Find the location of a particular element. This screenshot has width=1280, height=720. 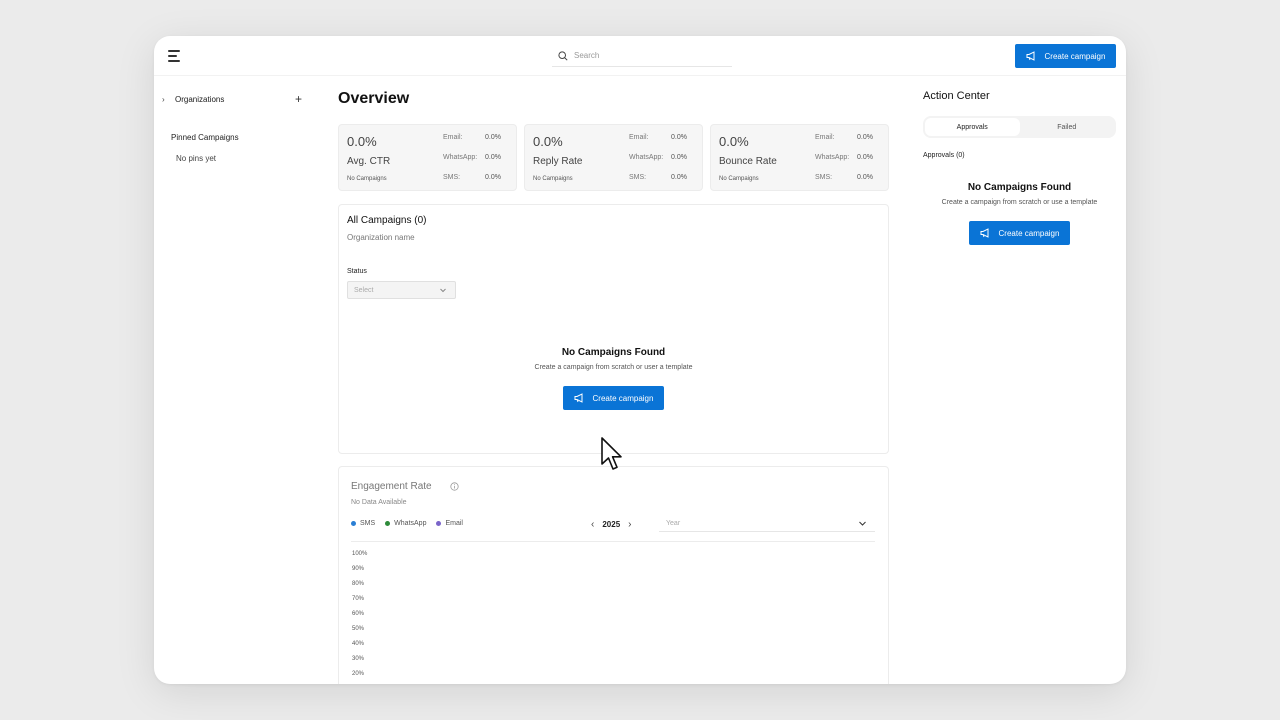

info-icon is located at coordinates (454, 486).